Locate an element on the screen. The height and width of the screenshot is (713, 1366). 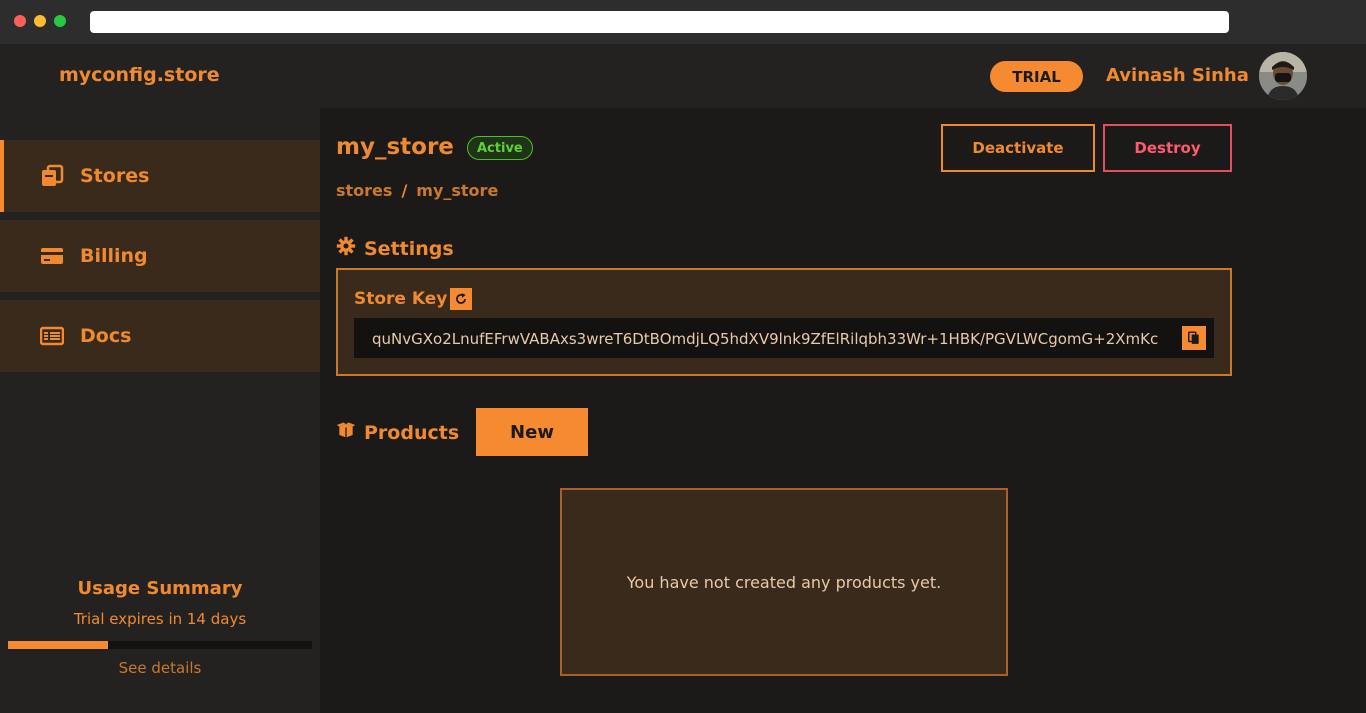
regenerate-key-button is located at coordinates (461, 299).